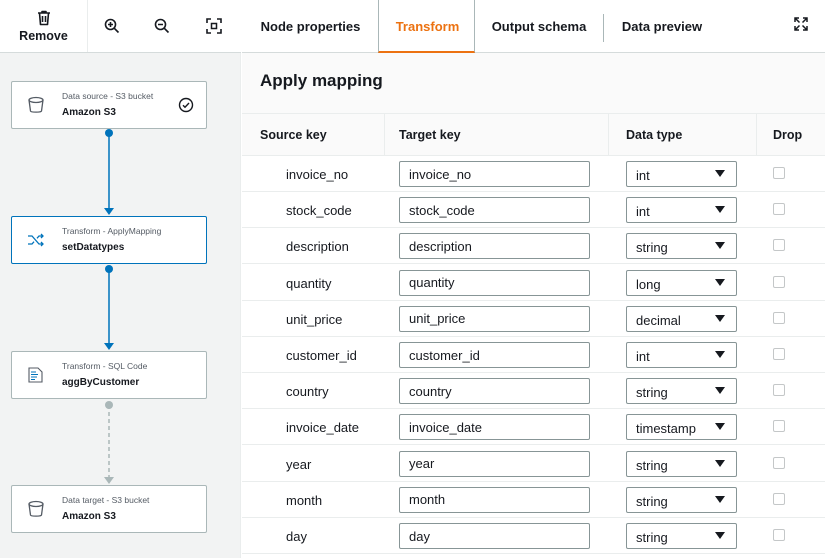 This screenshot has width=825, height=558. What do you see at coordinates (801, 24) in the screenshot?
I see `expand-icon` at bounding box center [801, 24].